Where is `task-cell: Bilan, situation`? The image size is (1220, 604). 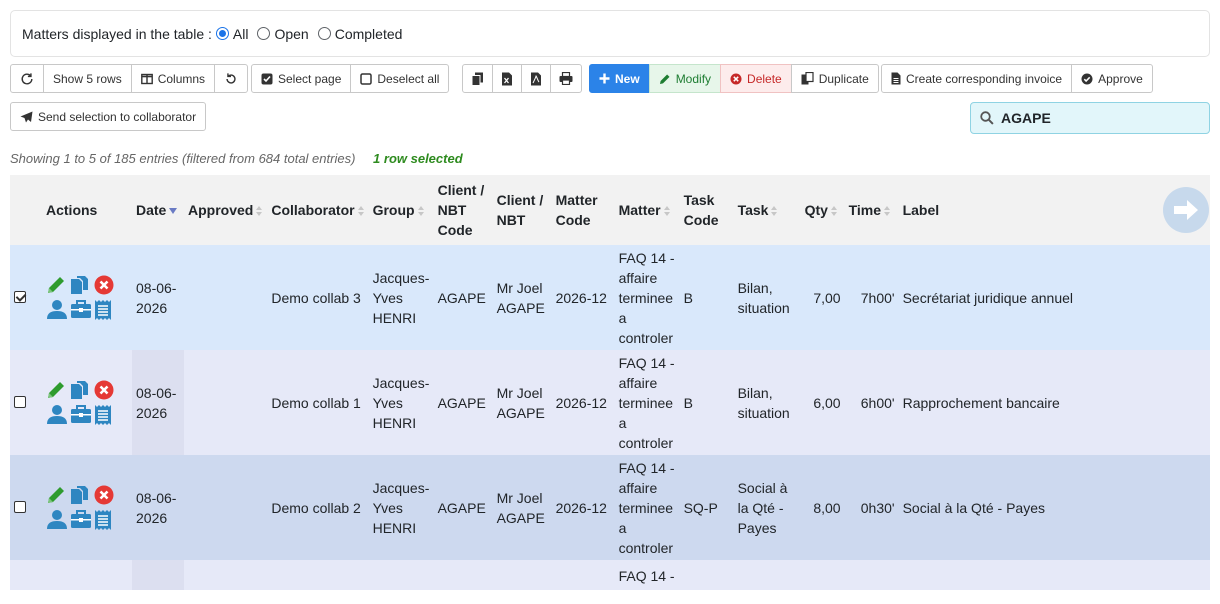 task-cell: Bilan, situation is located at coordinates (767, 402).